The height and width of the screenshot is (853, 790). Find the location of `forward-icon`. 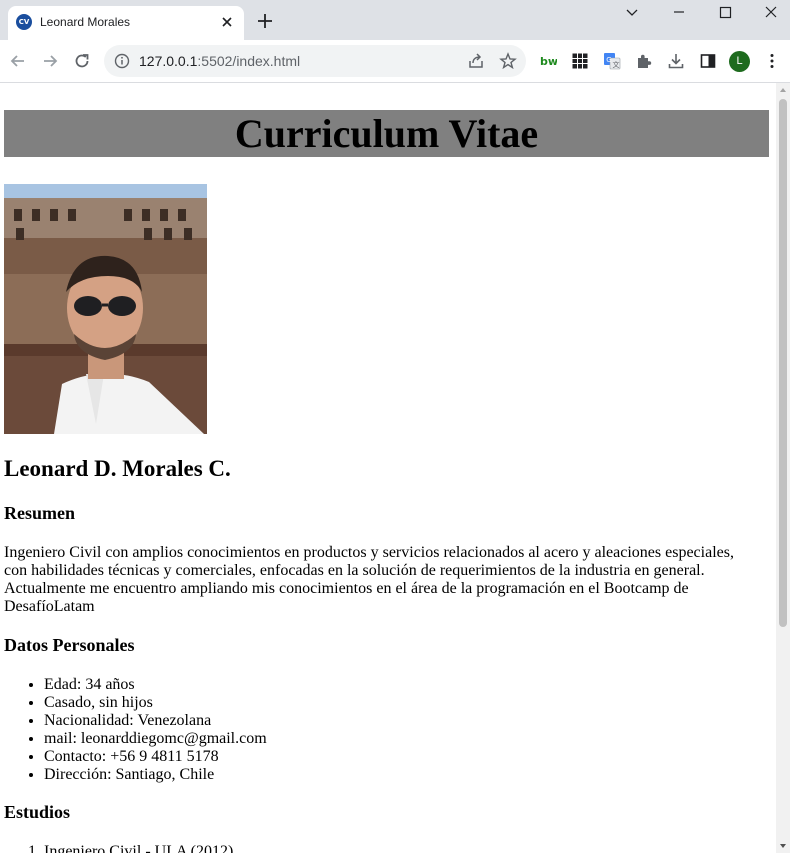

forward-icon is located at coordinates (50, 61).